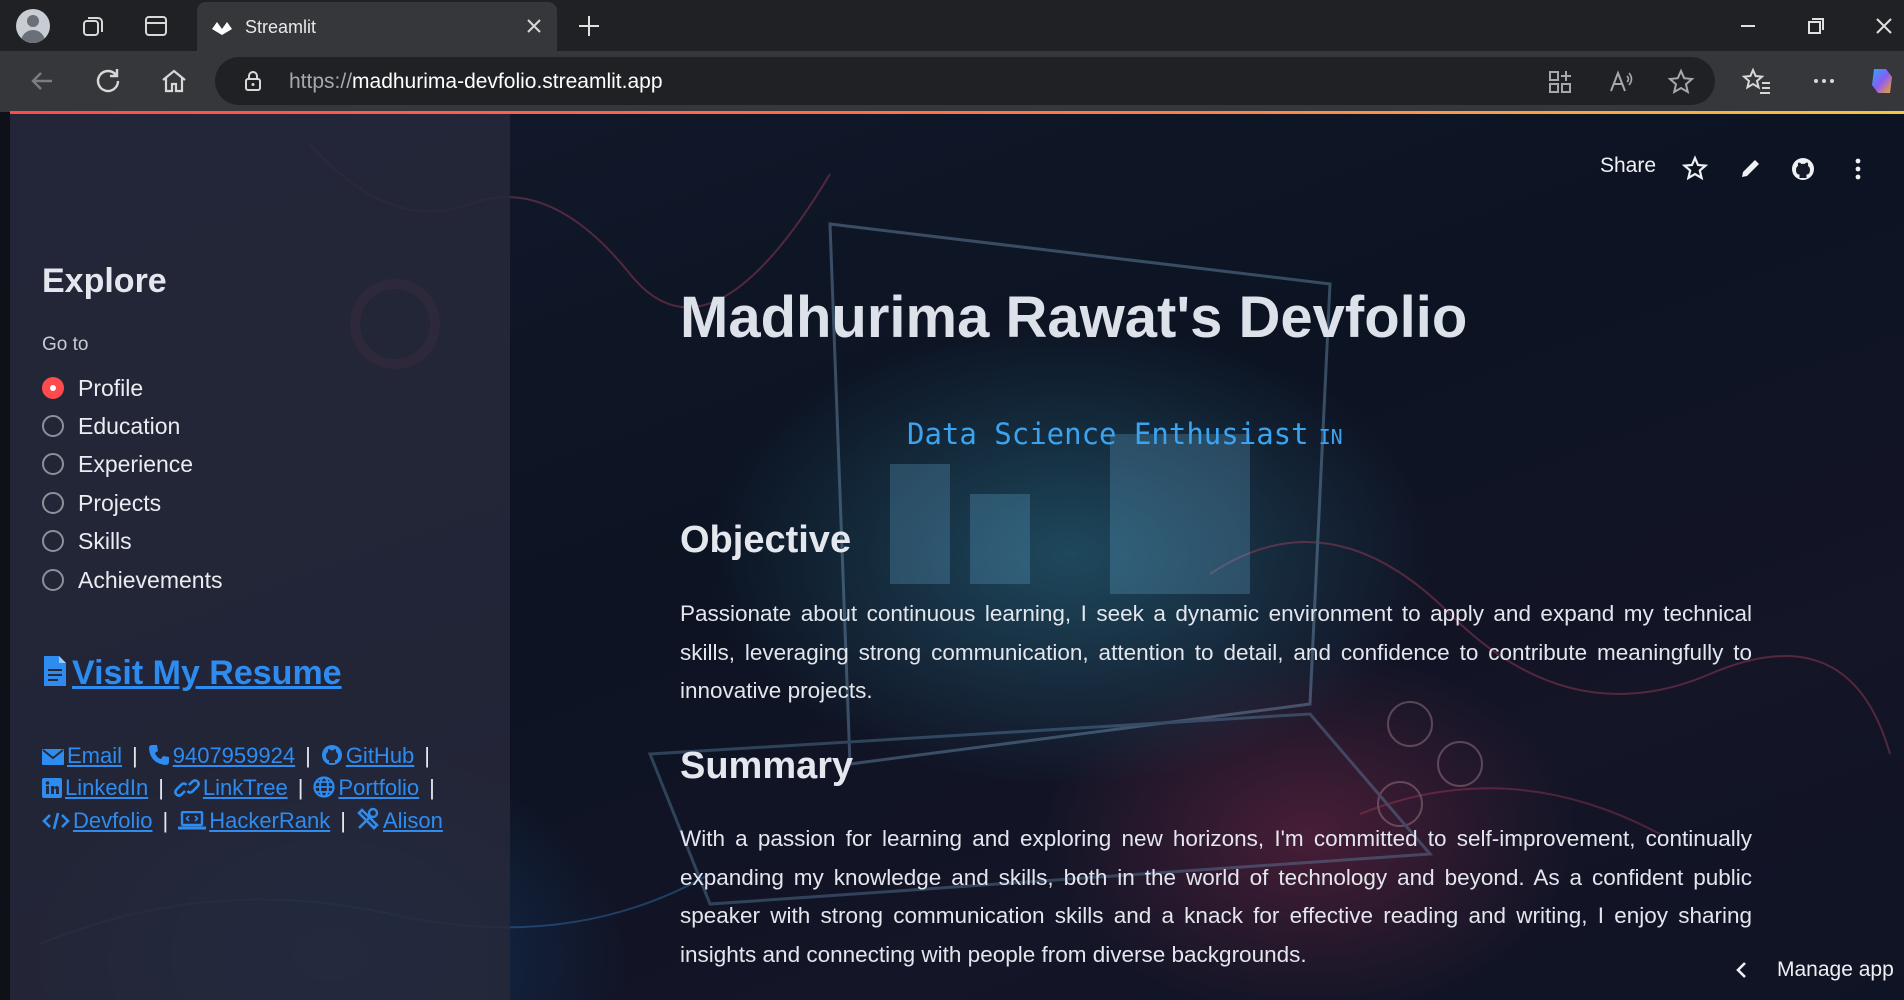 Image resolution: width=1904 pixels, height=1000 pixels. Describe the element at coordinates (399, 820) in the screenshot. I see `alison-link: Alison` at that location.